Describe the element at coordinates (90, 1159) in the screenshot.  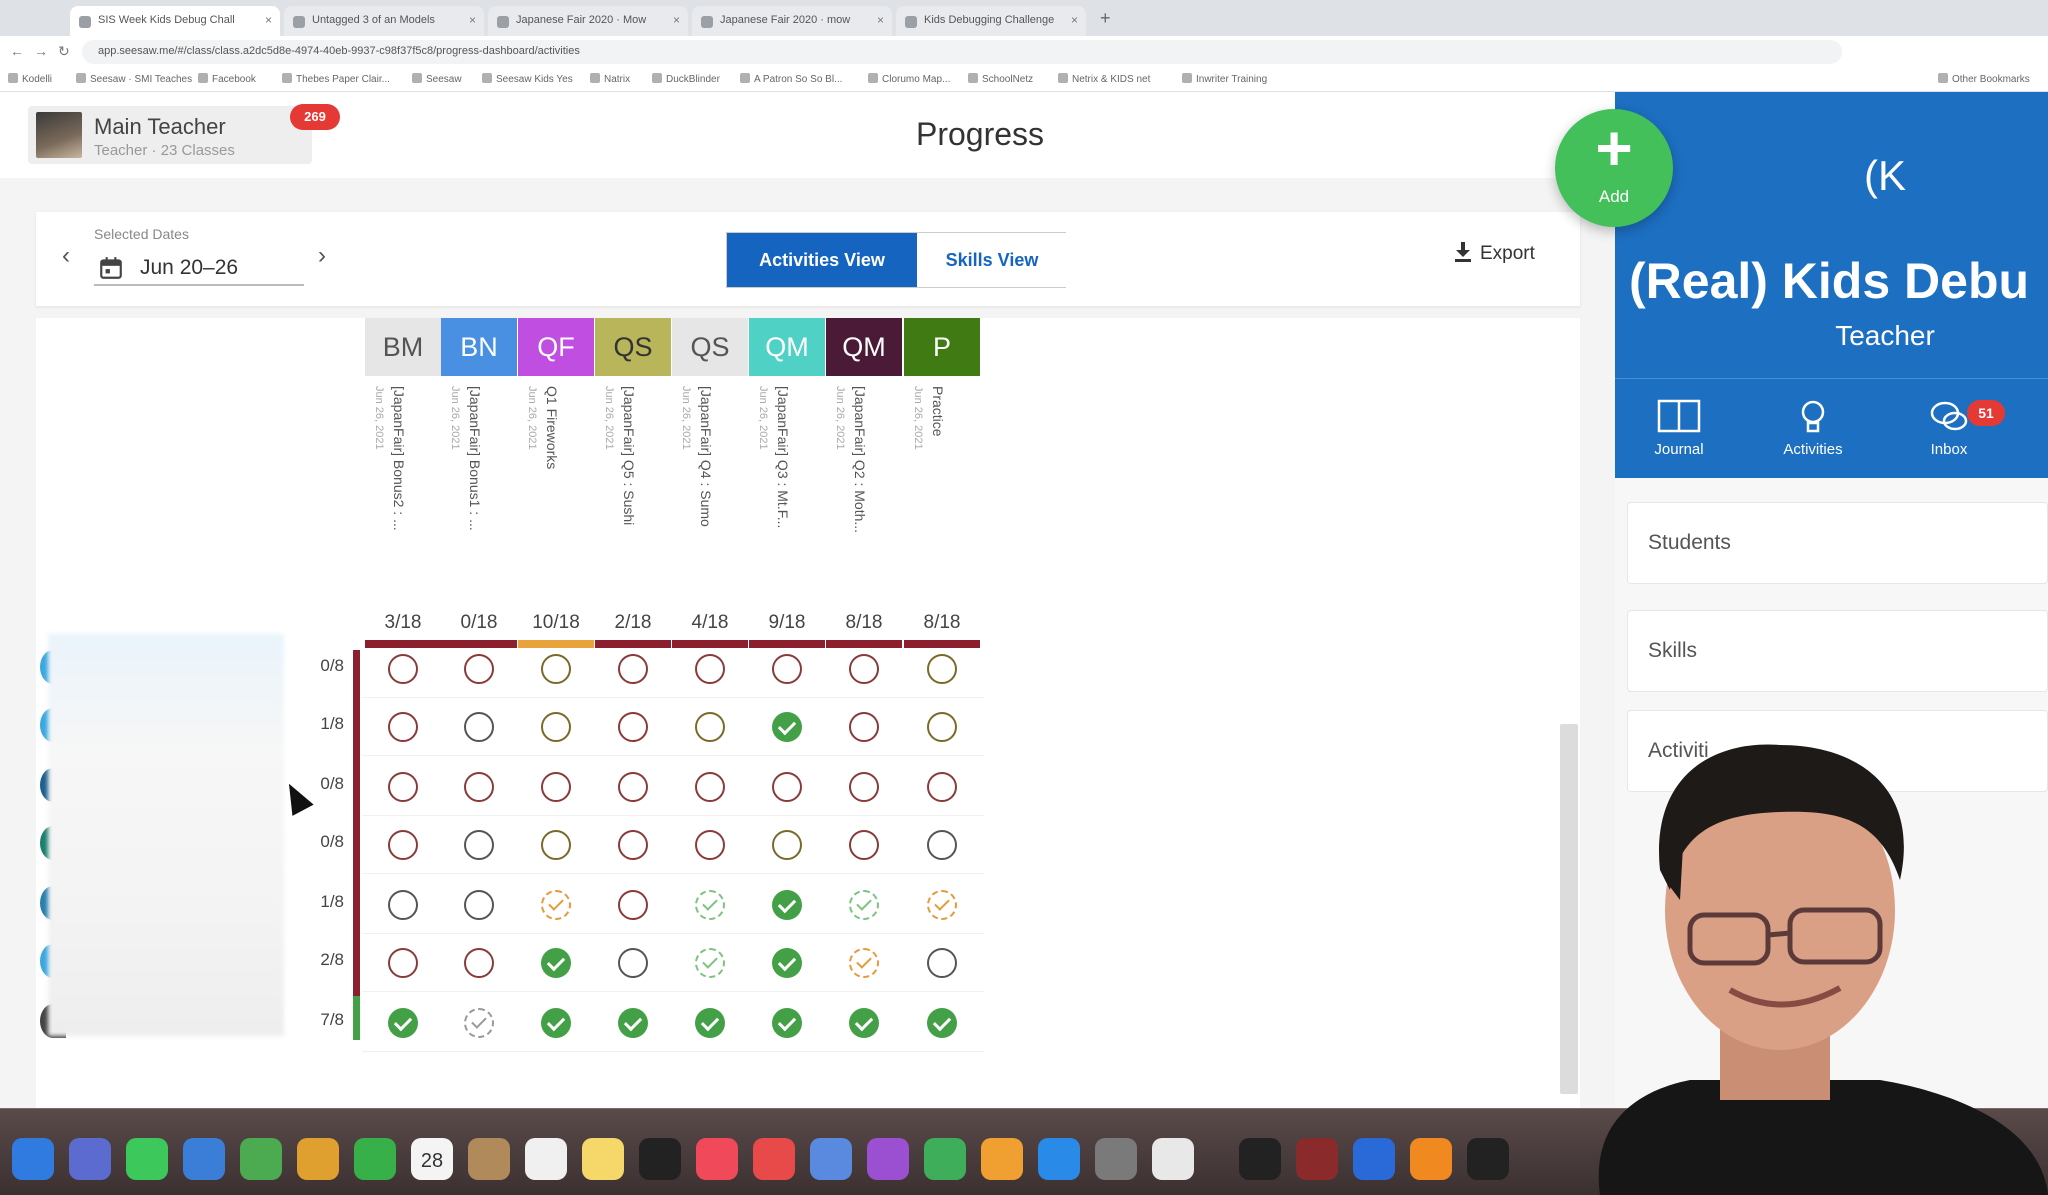
I see `launchpad-icon` at that location.